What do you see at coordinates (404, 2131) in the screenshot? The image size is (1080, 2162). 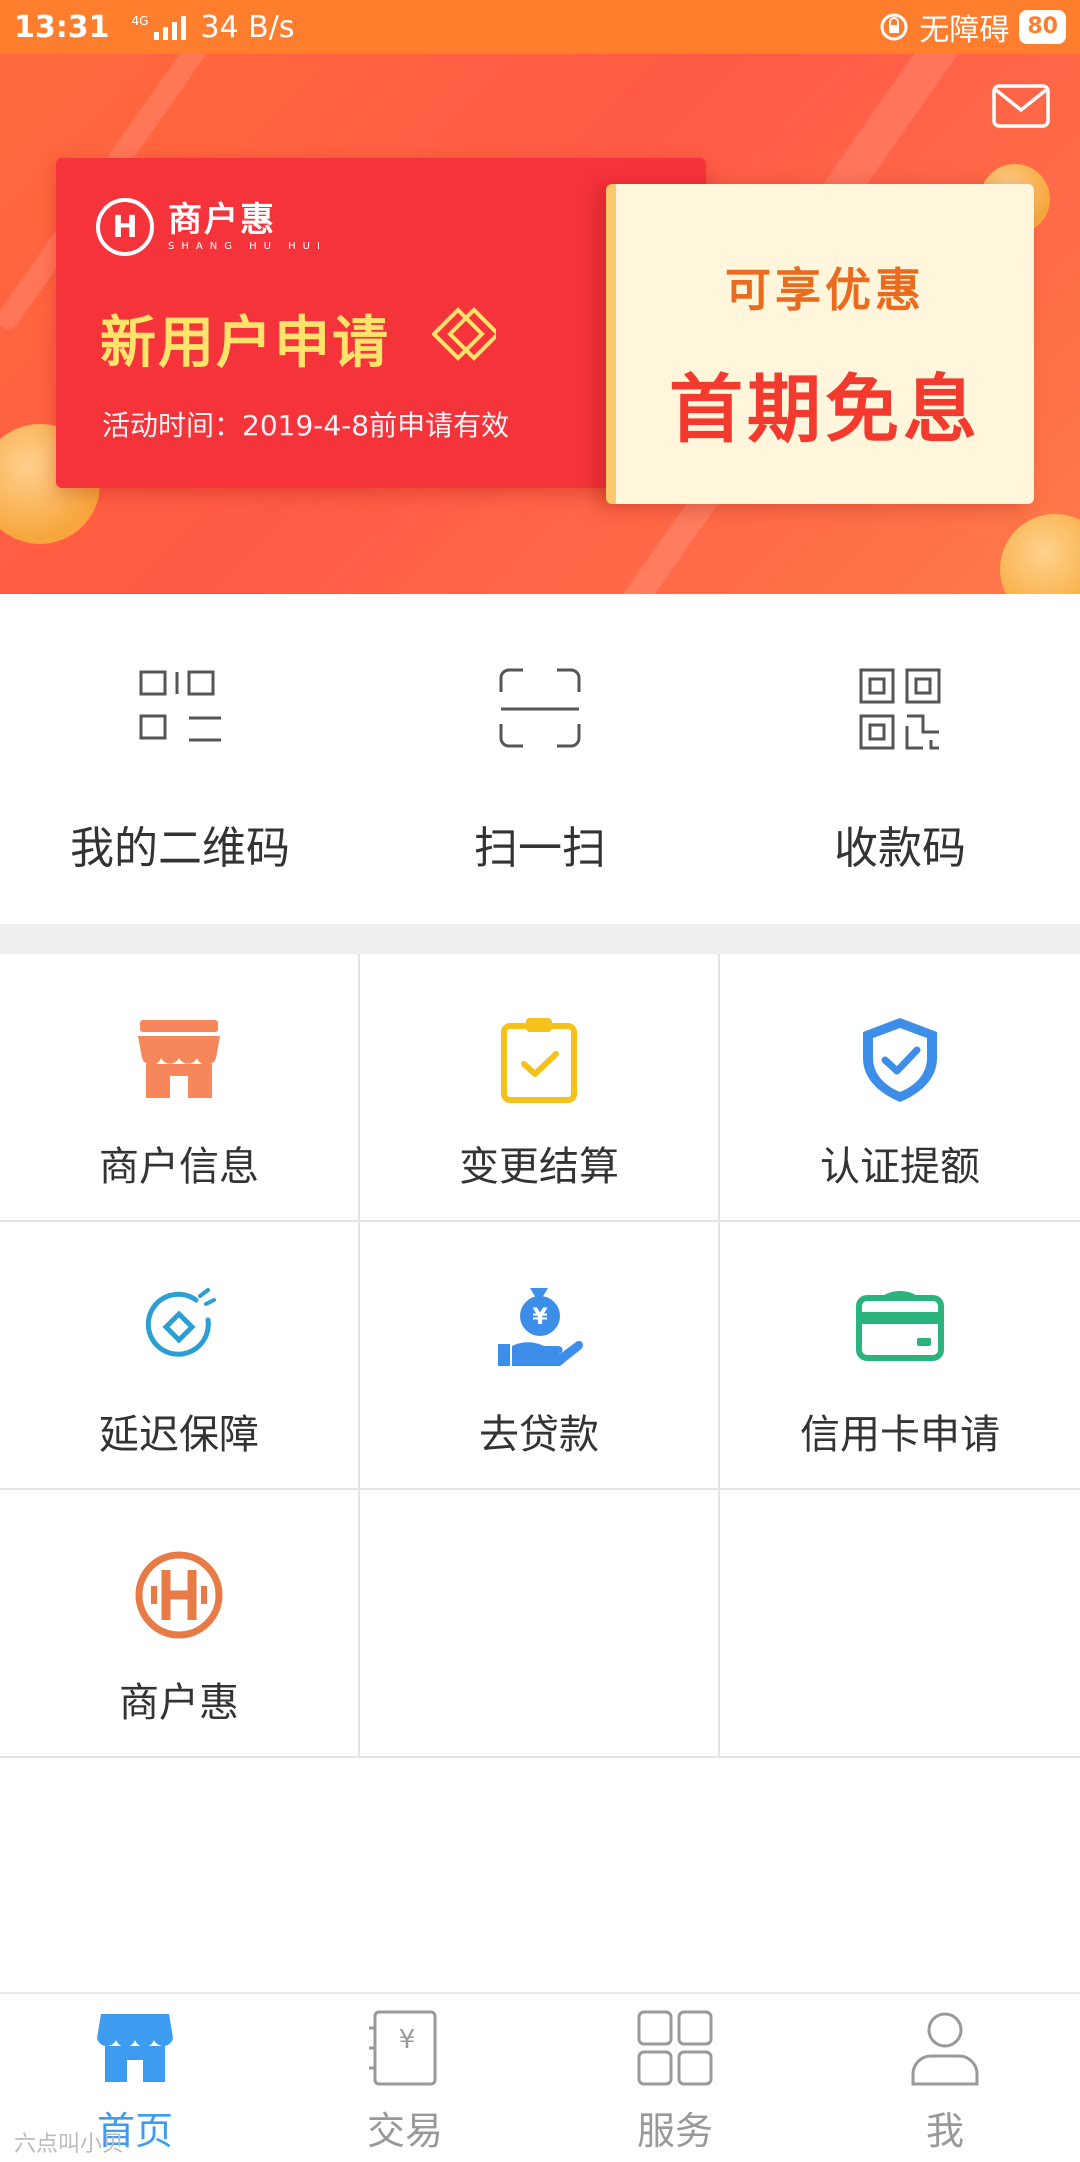 I see `tab-label: 交易` at bounding box center [404, 2131].